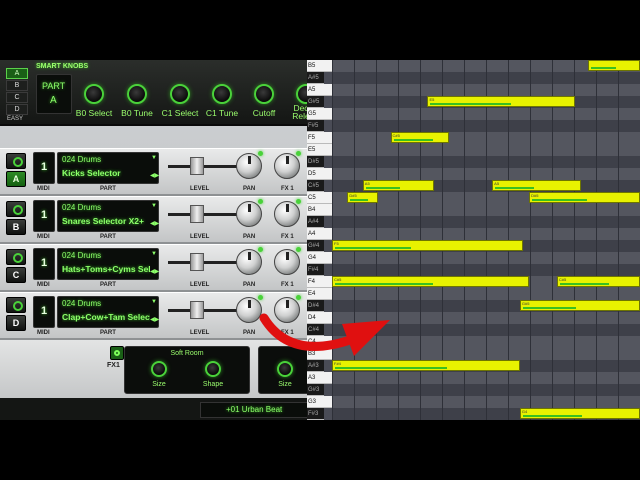 The height and width of the screenshot is (480, 640). I want to click on piano-key: C#5, so click(315, 186).